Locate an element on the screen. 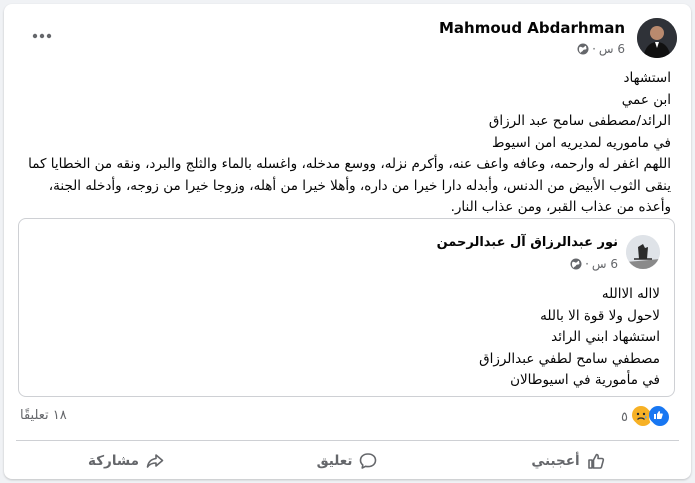 The image size is (695, 483). thumbs-up-icon is located at coordinates (595, 461).